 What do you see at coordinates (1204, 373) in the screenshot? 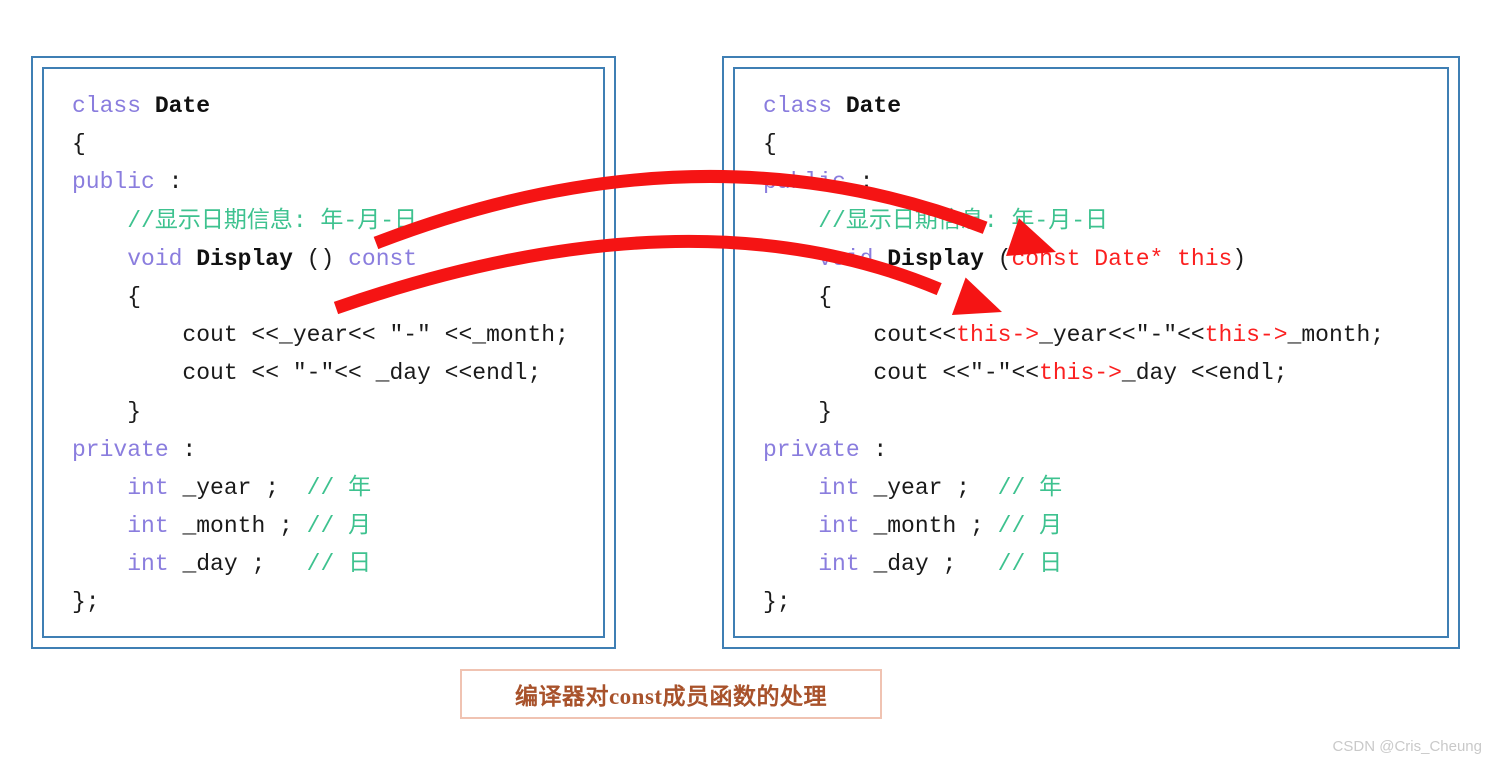
I see `code-token: _day <<endl;` at bounding box center [1204, 373].